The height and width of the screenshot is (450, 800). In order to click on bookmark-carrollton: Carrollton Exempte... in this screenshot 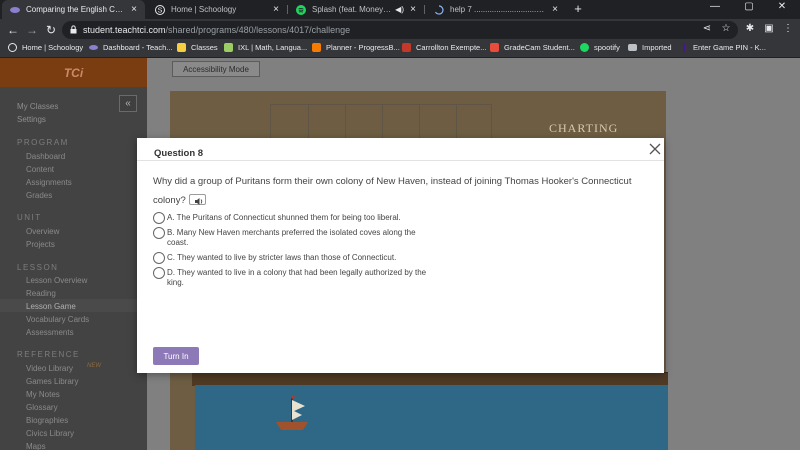, I will do `click(444, 47)`.